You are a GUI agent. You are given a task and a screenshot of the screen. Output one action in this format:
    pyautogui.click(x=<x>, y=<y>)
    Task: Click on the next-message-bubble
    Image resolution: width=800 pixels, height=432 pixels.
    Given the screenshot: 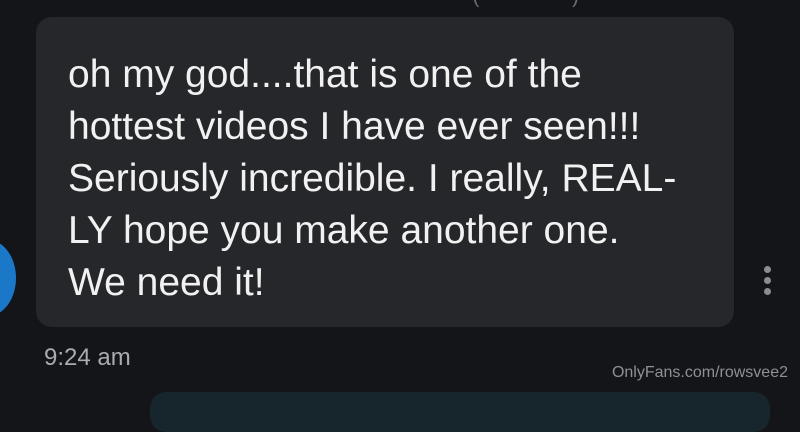 What is the action you would take?
    pyautogui.click(x=460, y=412)
    